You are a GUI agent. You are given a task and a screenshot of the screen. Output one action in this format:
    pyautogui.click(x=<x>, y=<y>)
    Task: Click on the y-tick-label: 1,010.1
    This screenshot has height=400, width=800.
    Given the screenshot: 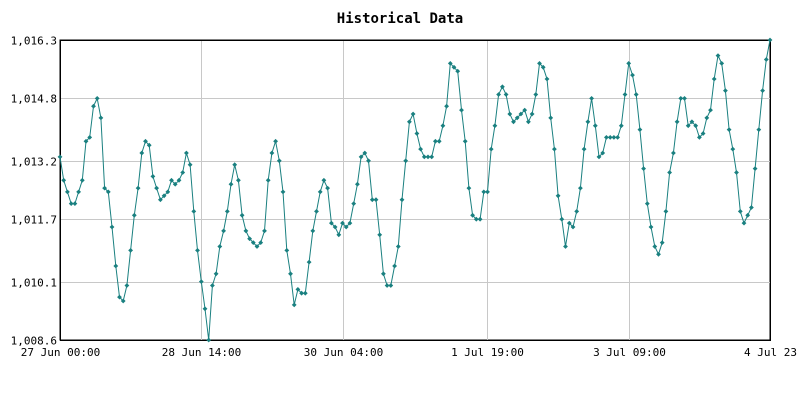 What is the action you would take?
    pyautogui.click(x=34, y=283)
    